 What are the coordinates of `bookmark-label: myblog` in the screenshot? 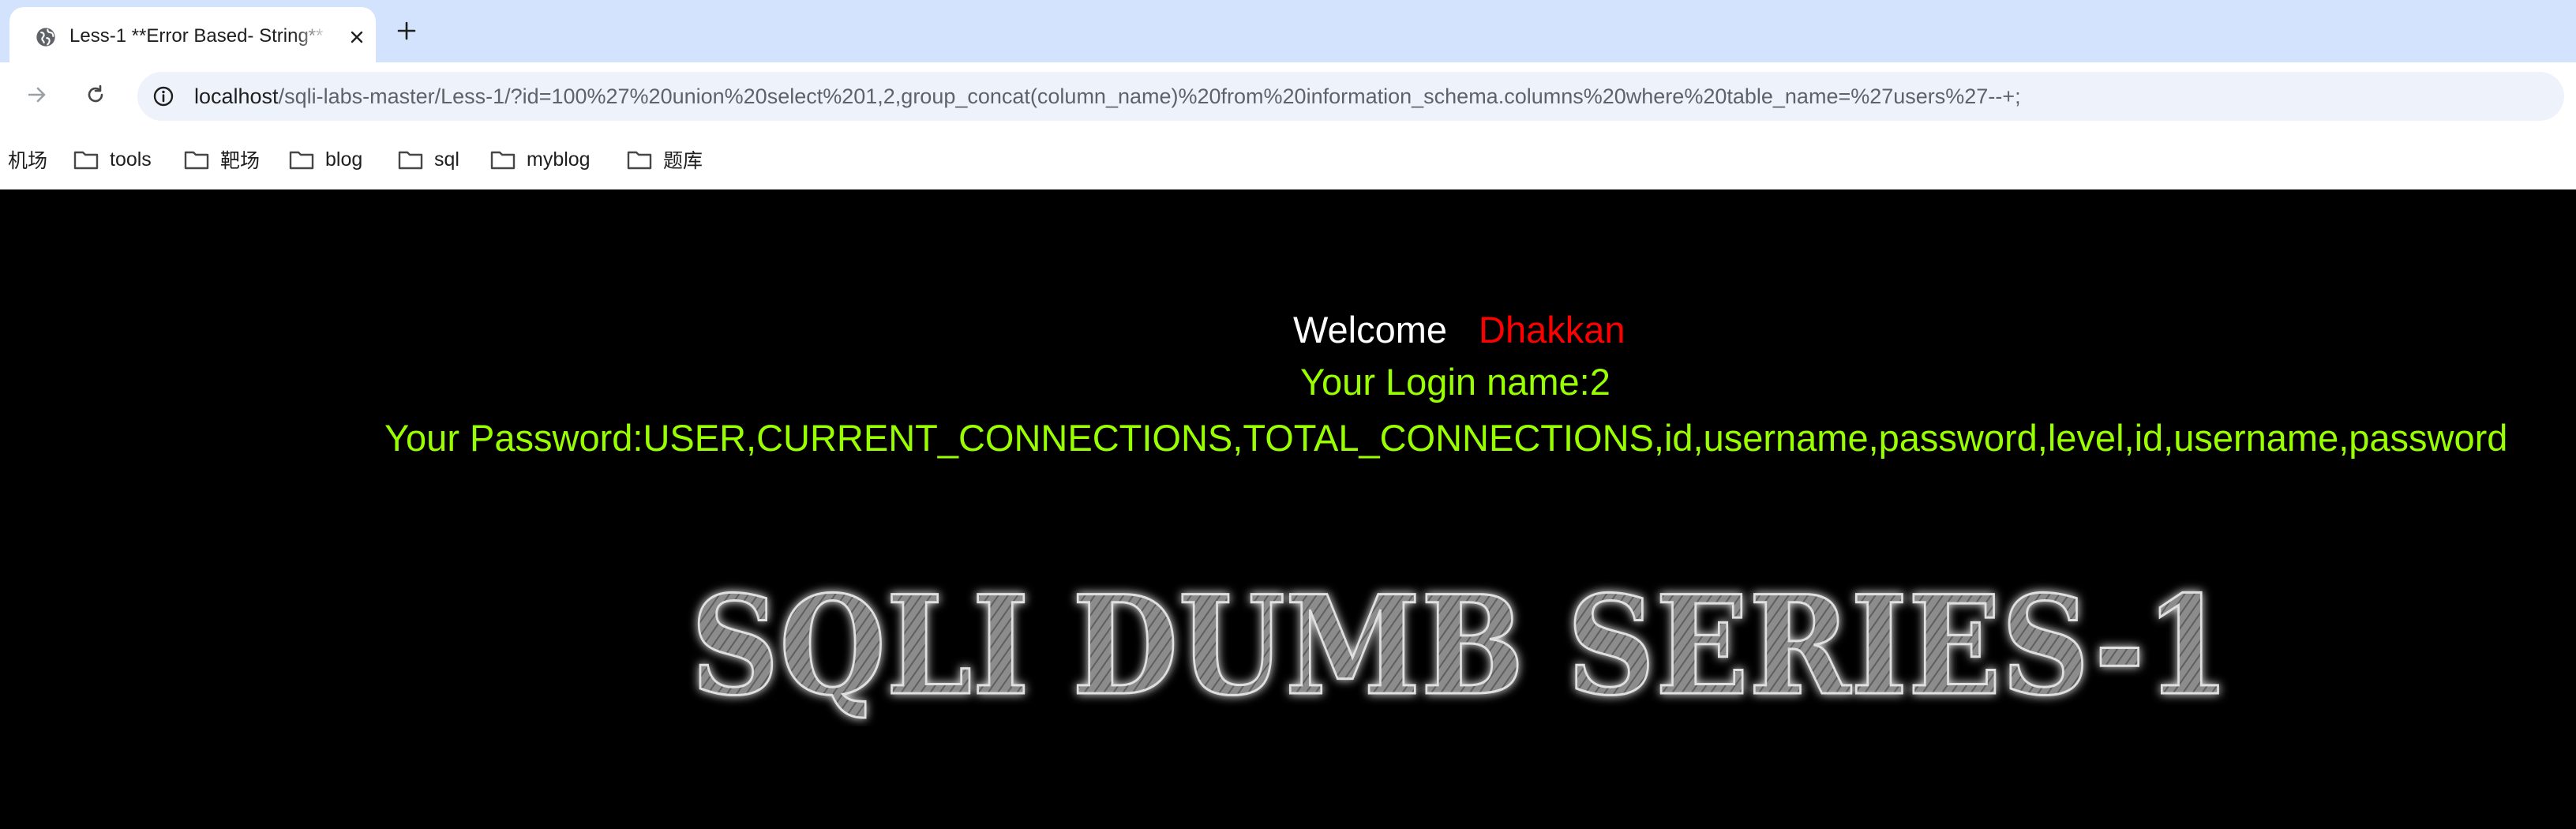 It's located at (559, 159).